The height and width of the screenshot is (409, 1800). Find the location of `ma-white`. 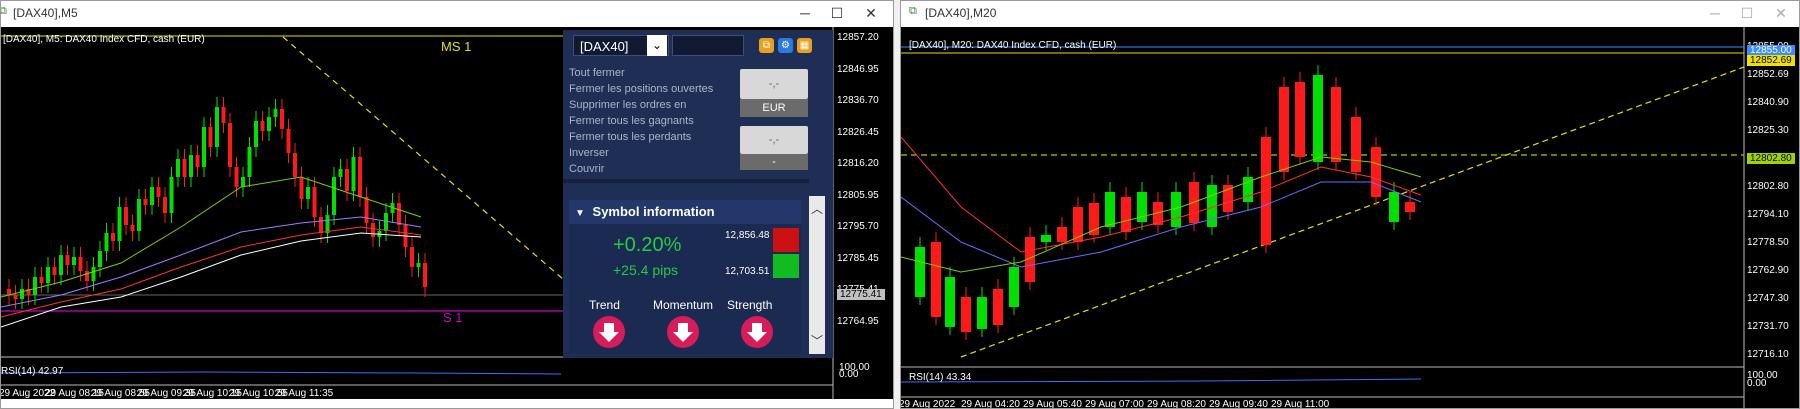

ma-white is located at coordinates (211, 280).